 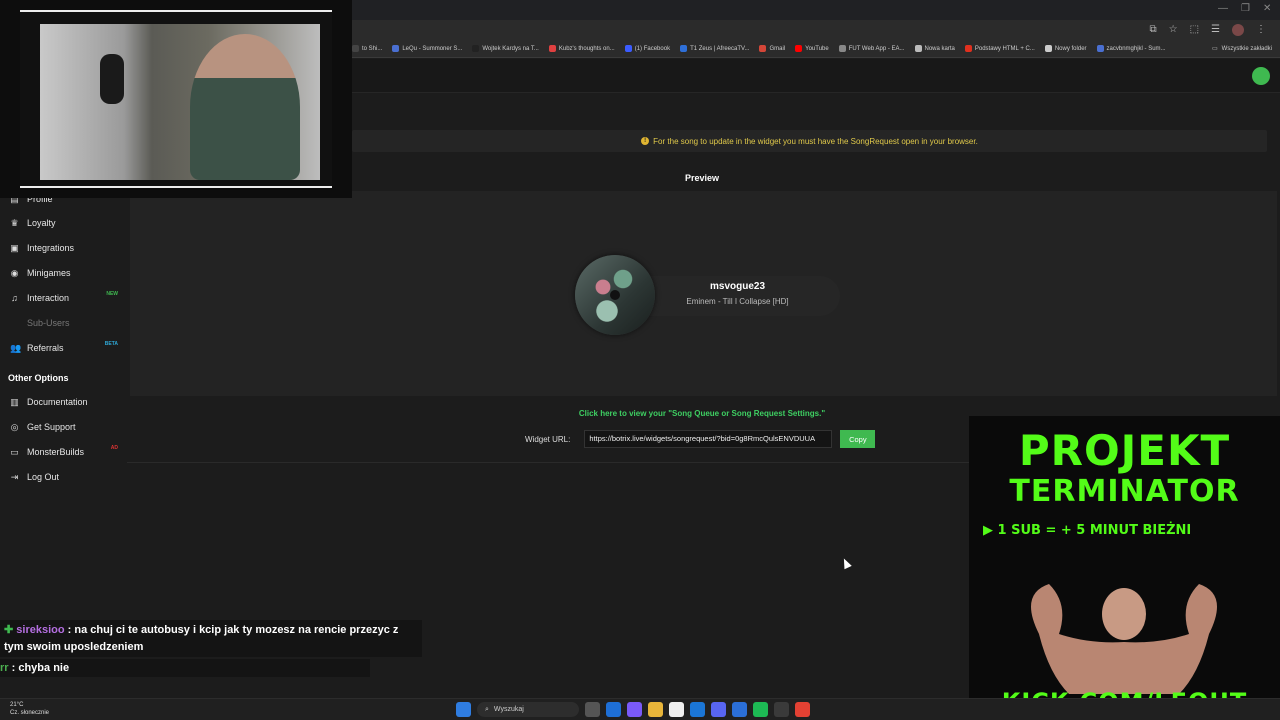 What do you see at coordinates (111, 344) in the screenshot?
I see `beta-badge: BETA` at bounding box center [111, 344].